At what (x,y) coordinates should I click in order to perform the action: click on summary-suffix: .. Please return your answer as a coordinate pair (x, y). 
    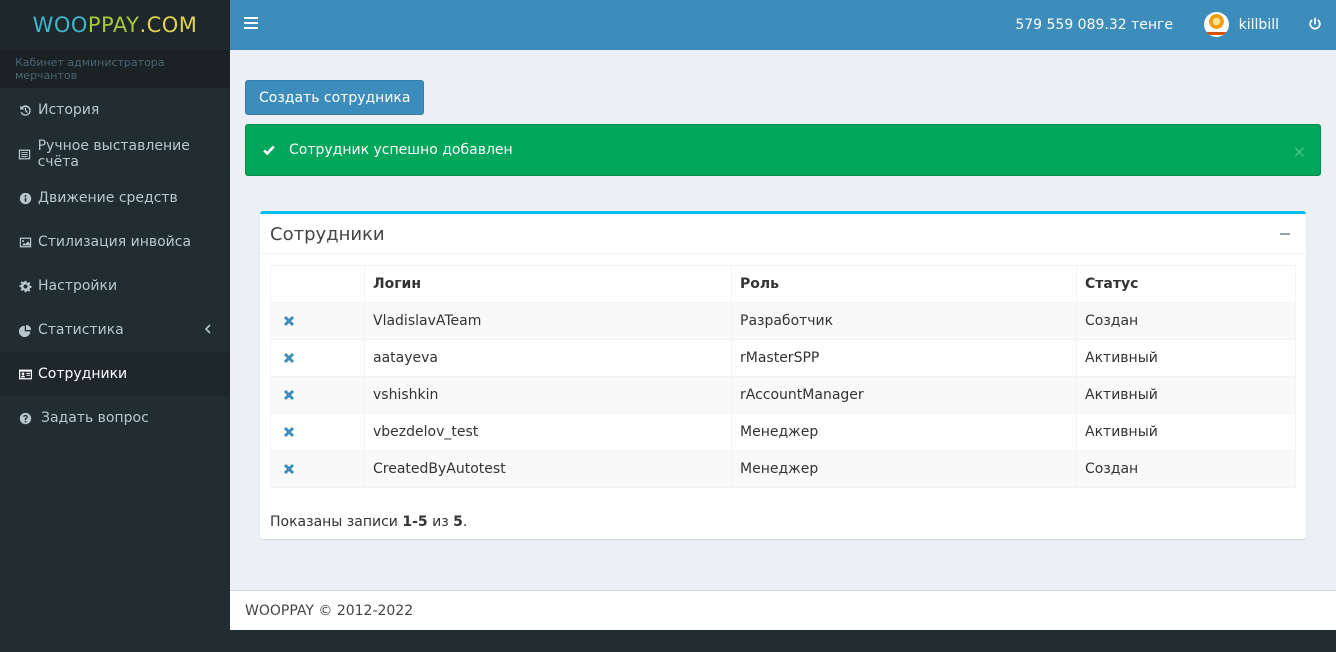
    Looking at the image, I should click on (465, 522).